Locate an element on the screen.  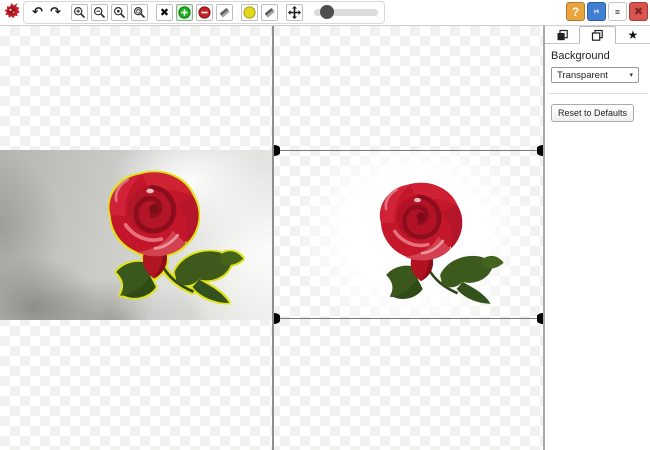
menu-button is located at coordinates (617, 11).